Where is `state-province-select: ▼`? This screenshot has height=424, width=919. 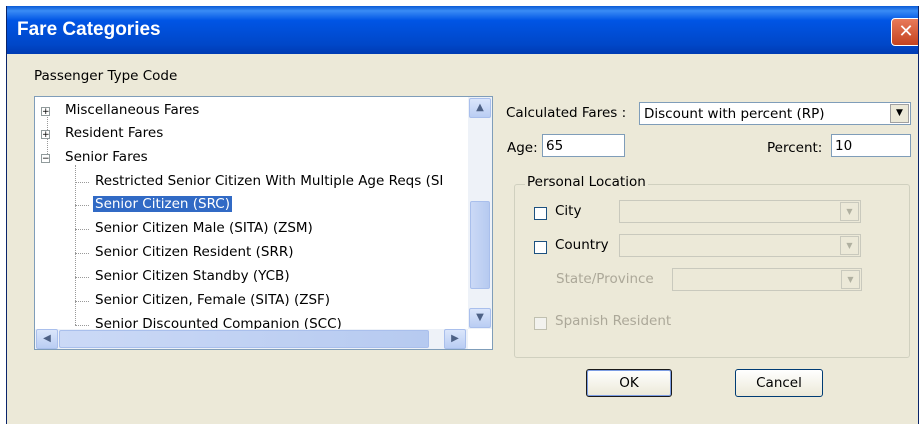
state-province-select: ▼ is located at coordinates (767, 279).